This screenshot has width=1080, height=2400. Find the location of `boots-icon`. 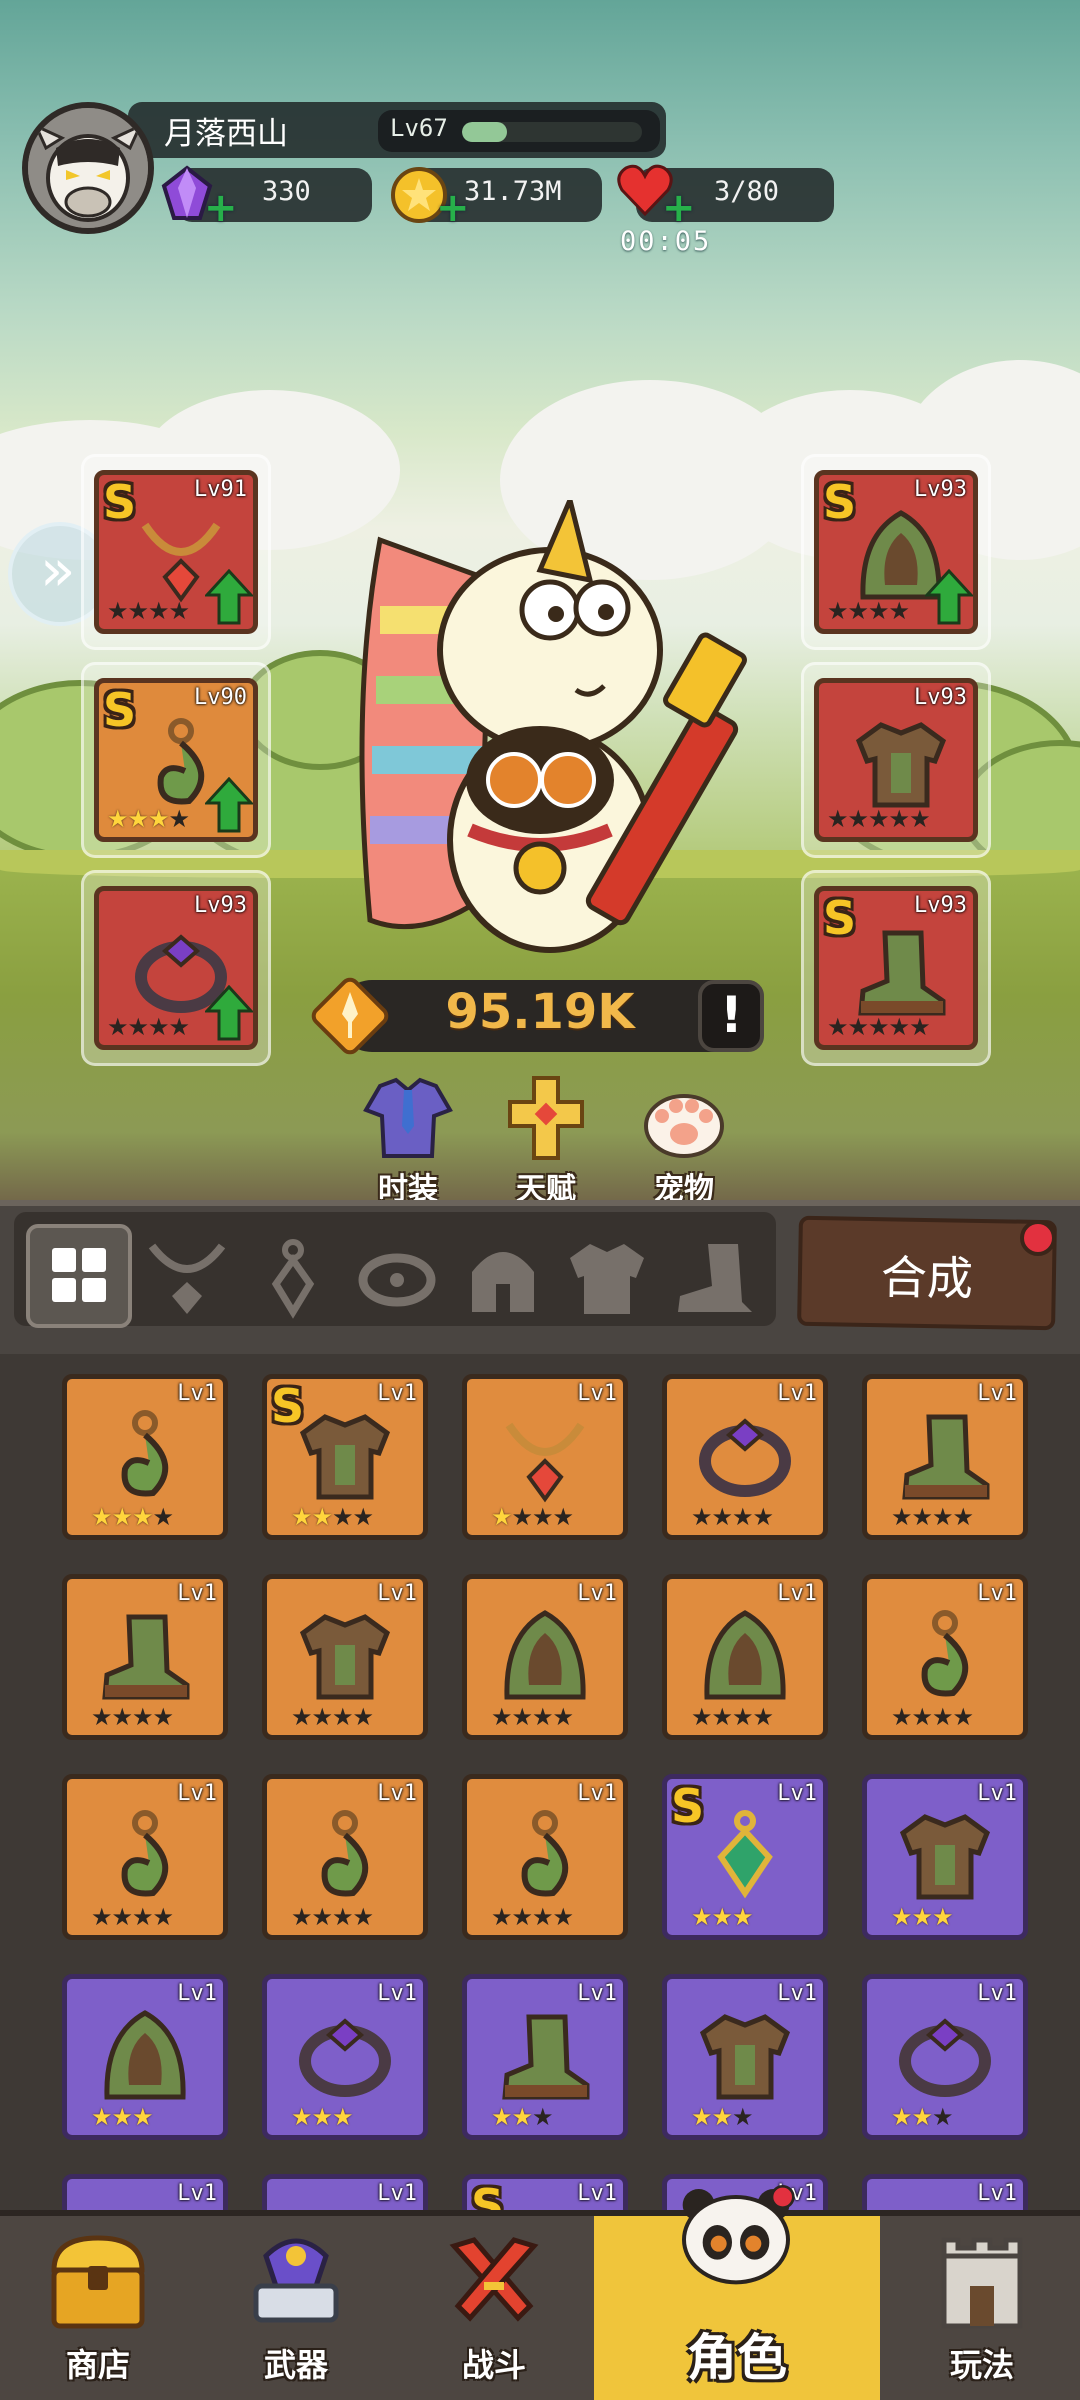

boots-icon is located at coordinates (146, 1657).